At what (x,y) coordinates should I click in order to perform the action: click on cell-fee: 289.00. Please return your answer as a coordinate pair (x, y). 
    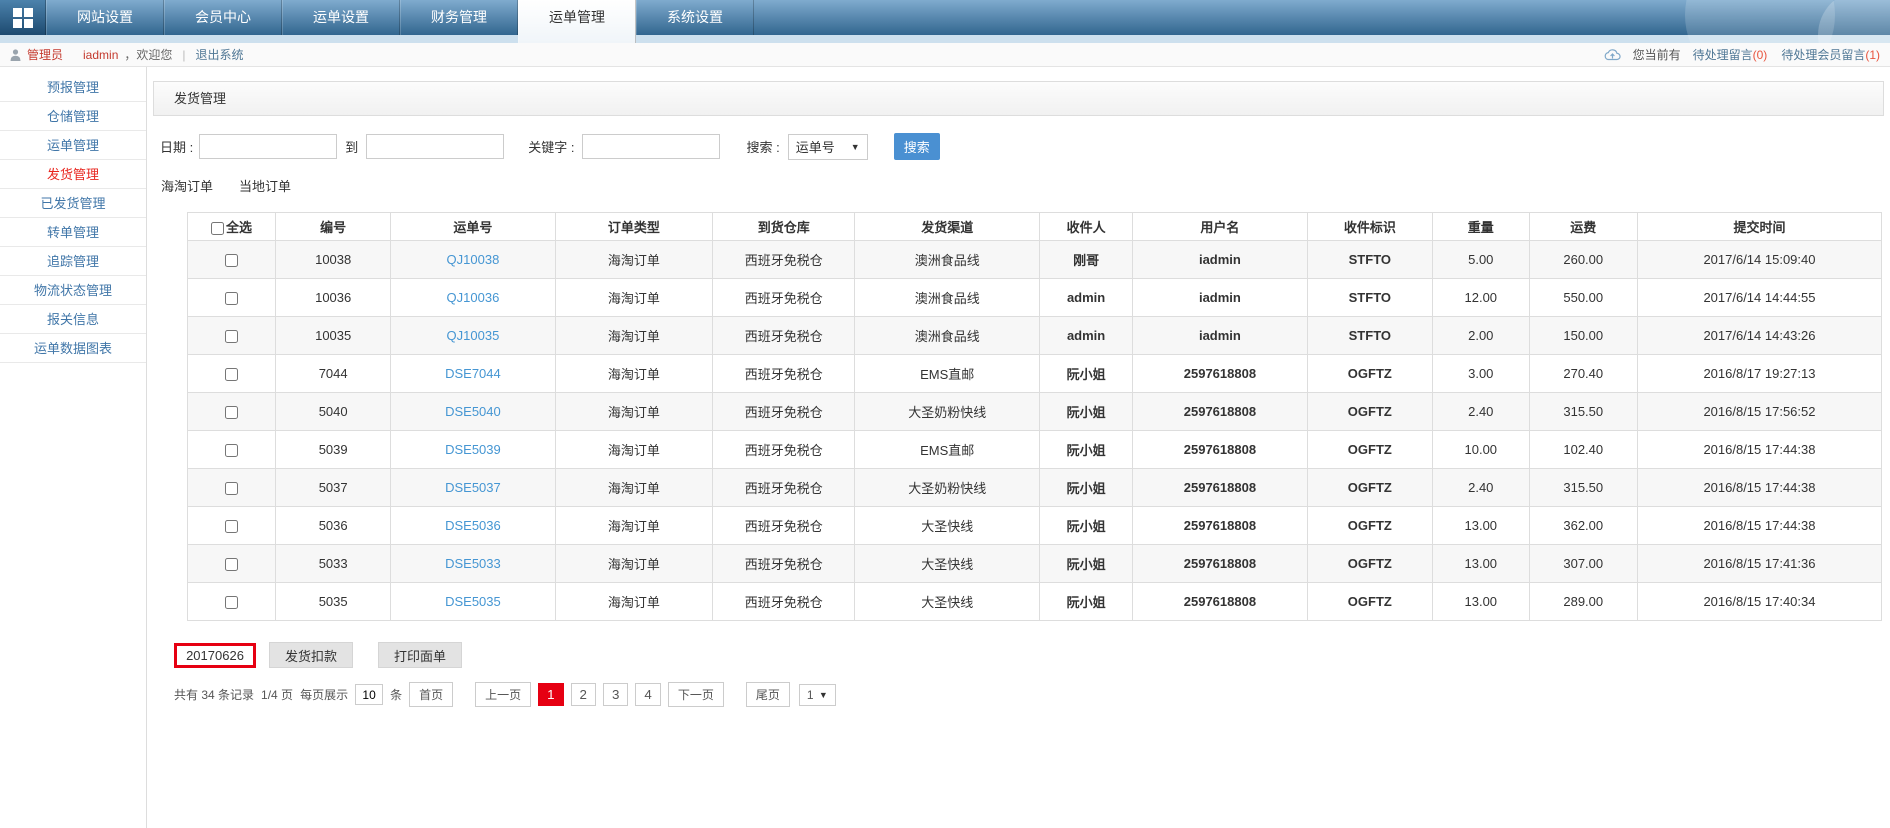
    Looking at the image, I should click on (1583, 601).